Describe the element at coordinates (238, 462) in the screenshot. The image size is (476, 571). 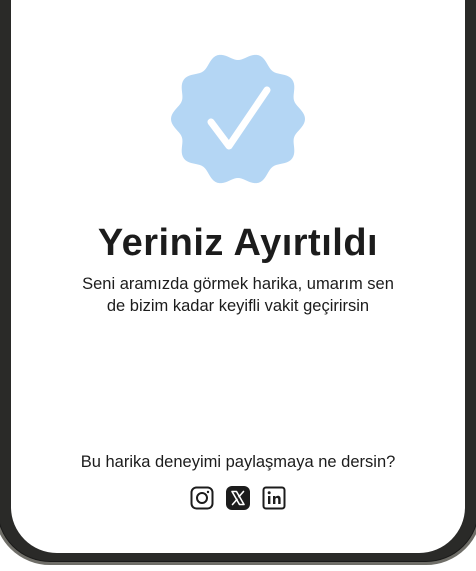
I see `share-prompt: Bu harika deneyimi paylaşmaya ne dersin?` at that location.